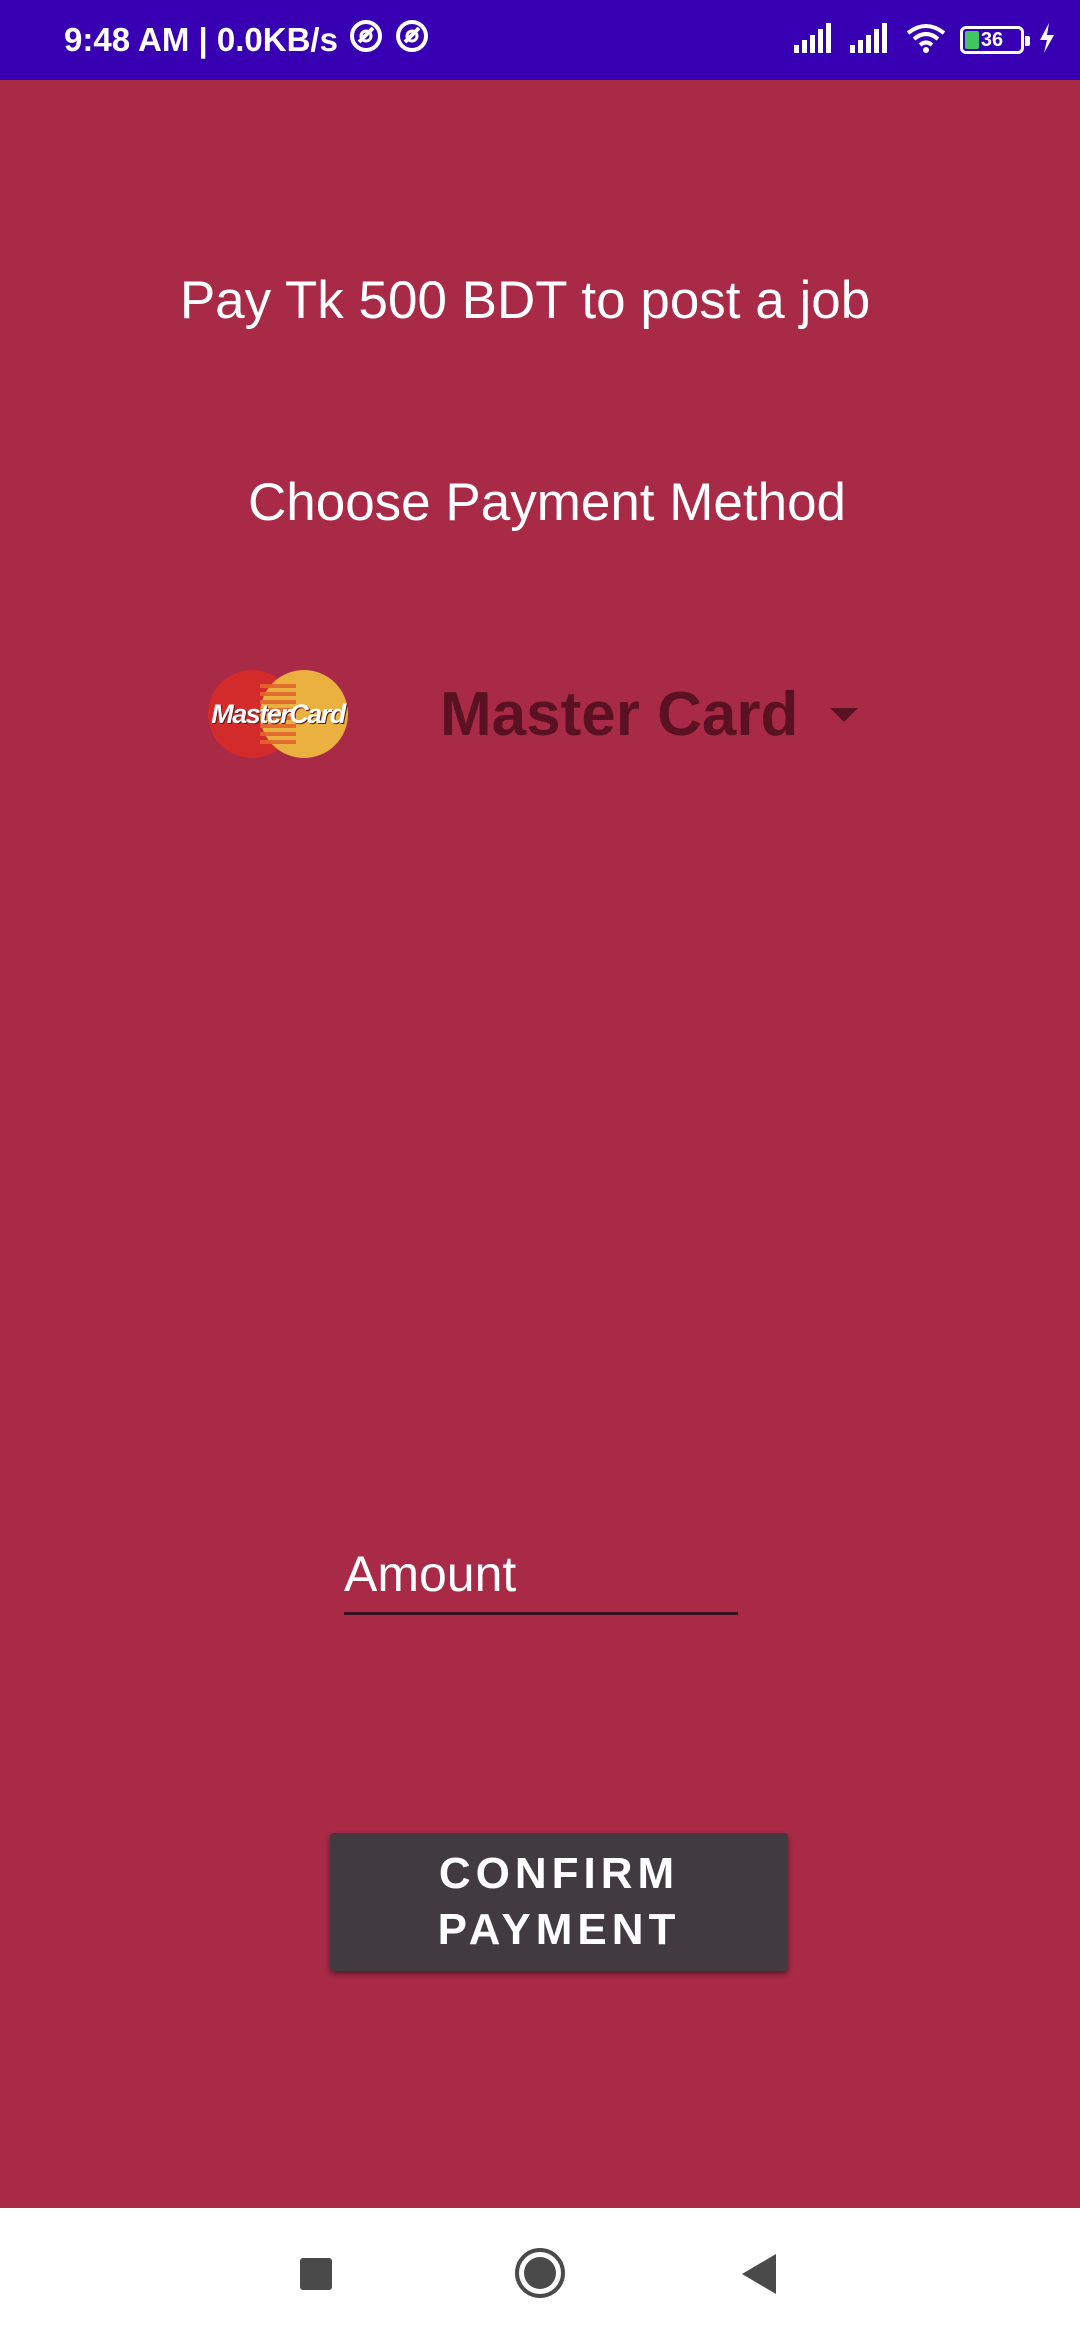 The width and height of the screenshot is (1080, 2340). I want to click on back-icon, so click(759, 2274).